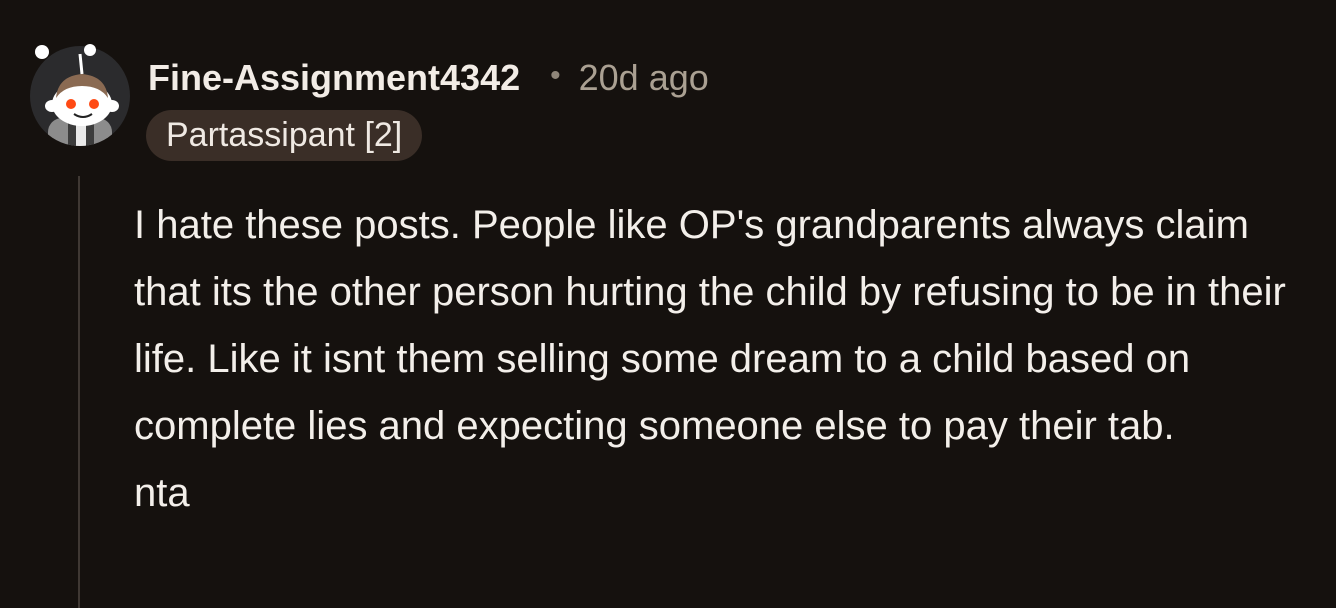 The width and height of the screenshot is (1336, 608). Describe the element at coordinates (79, 392) in the screenshot. I see `thread-line` at that location.